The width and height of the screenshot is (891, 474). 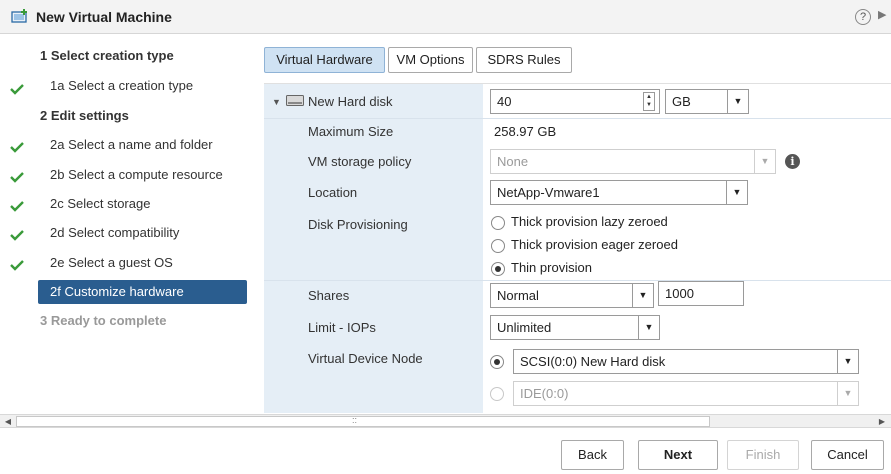 What do you see at coordinates (360, 161) in the screenshot?
I see `storage-policy-label: VM storage policy` at bounding box center [360, 161].